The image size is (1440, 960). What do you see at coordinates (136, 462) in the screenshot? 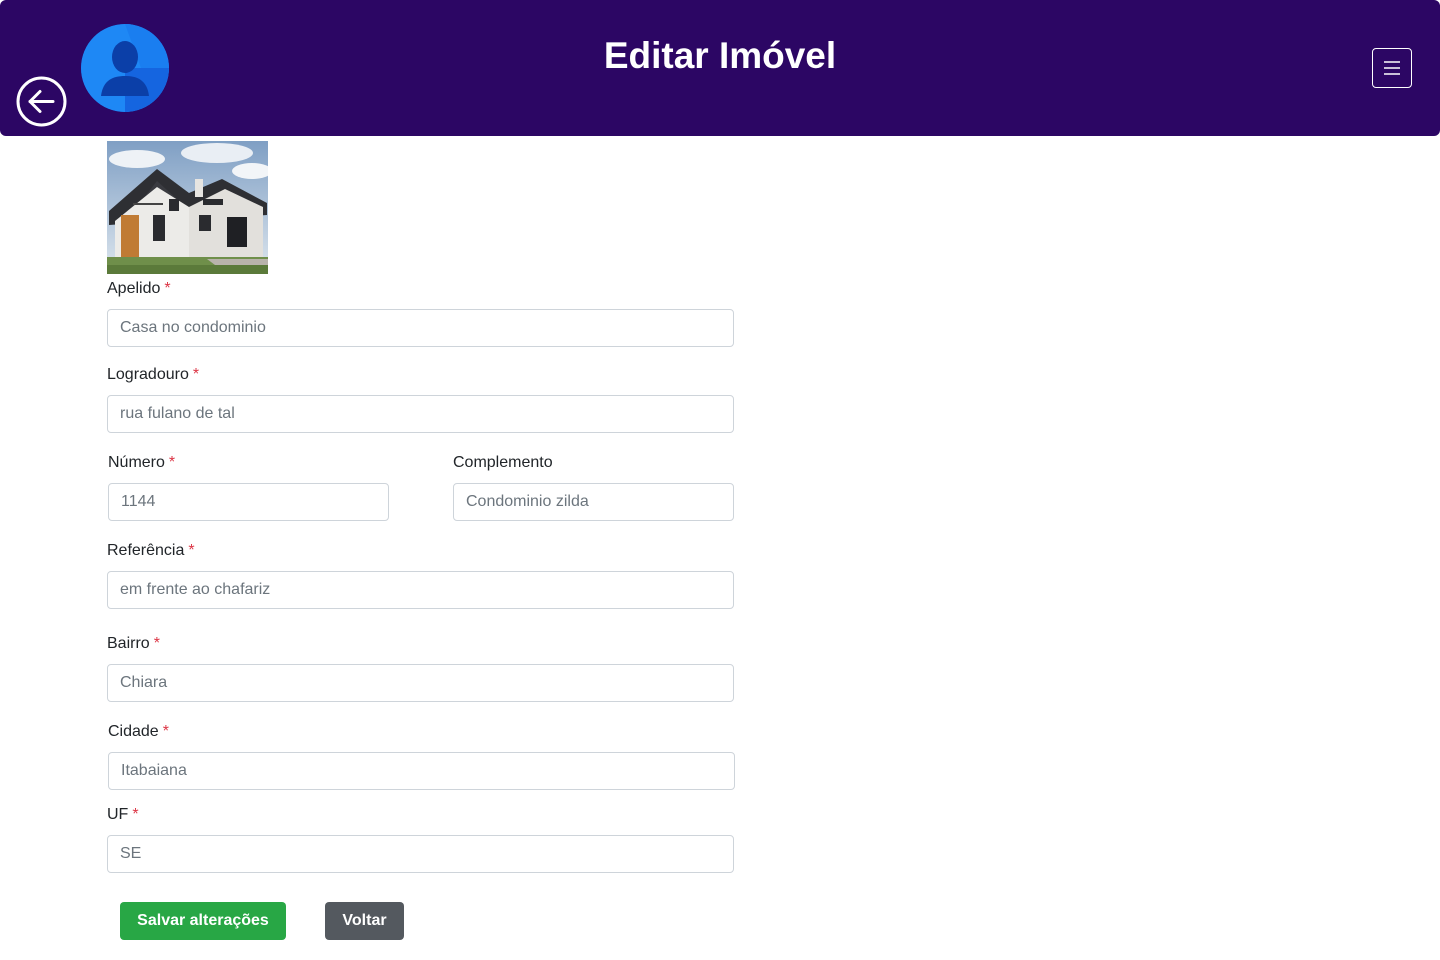
I see `numero-label-text: Número` at bounding box center [136, 462].